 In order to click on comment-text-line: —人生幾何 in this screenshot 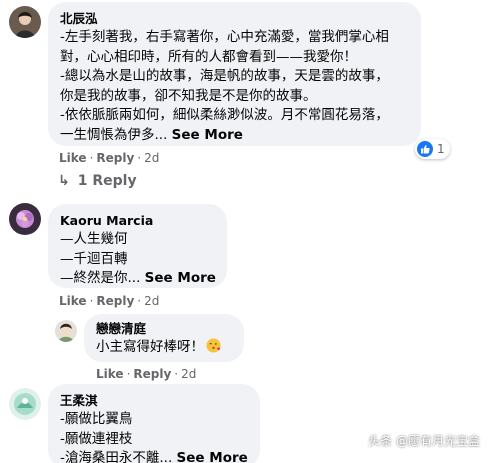, I will do `click(94, 239)`.